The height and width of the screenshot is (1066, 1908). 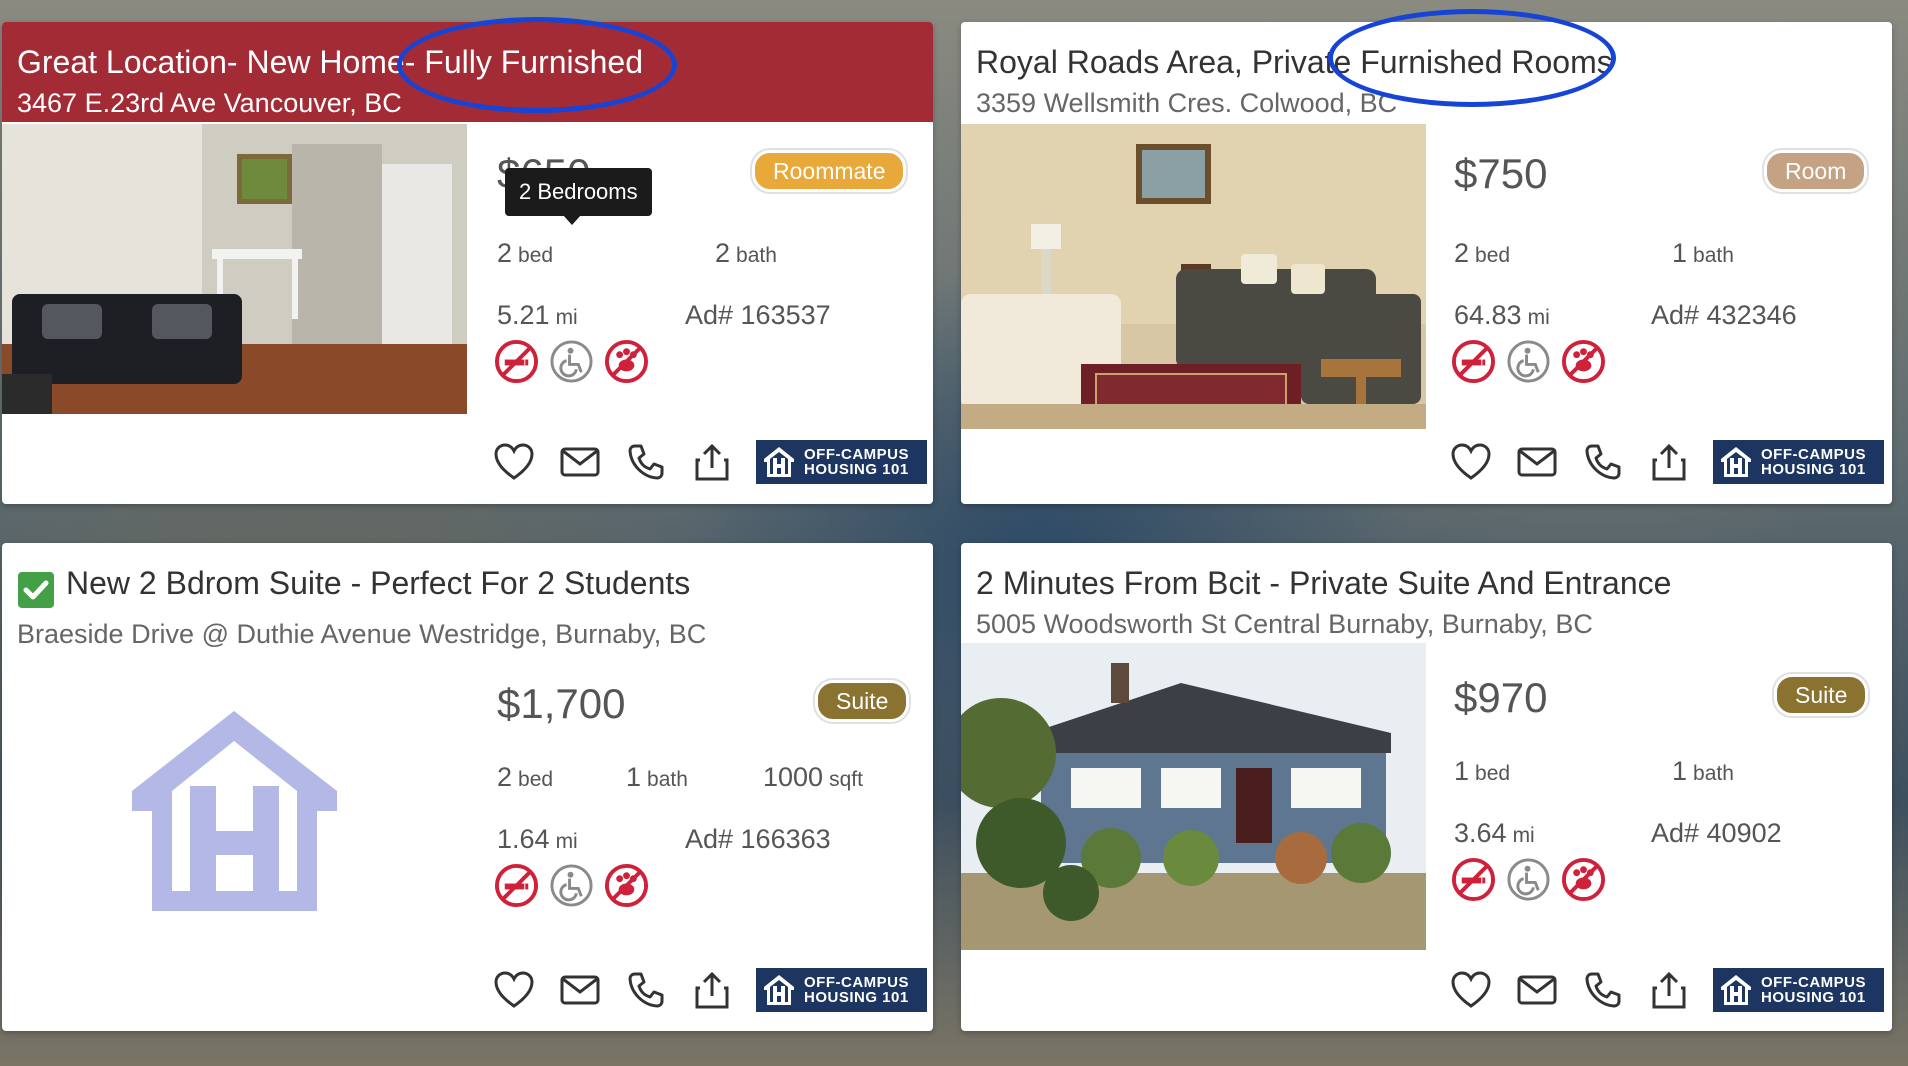 What do you see at coordinates (578, 196) in the screenshot?
I see `bed-tooltip: 2 Bedrooms` at bounding box center [578, 196].